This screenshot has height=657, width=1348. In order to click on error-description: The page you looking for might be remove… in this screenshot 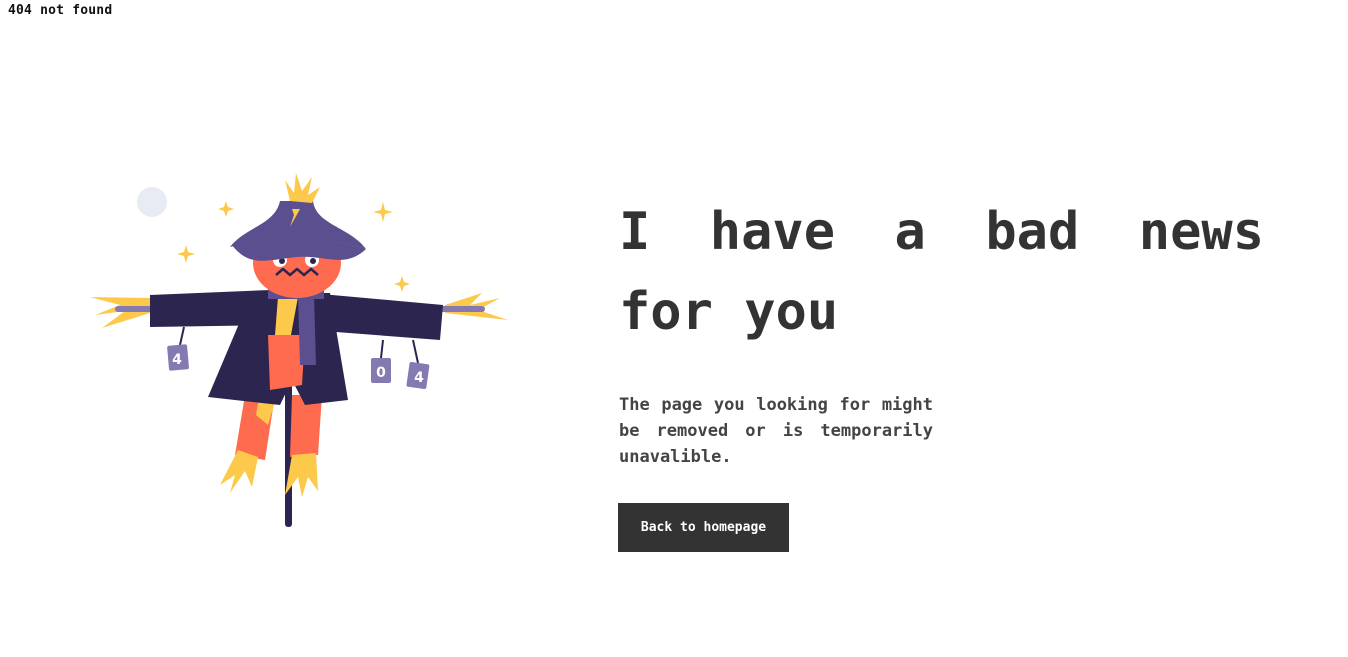, I will do `click(776, 431)`.